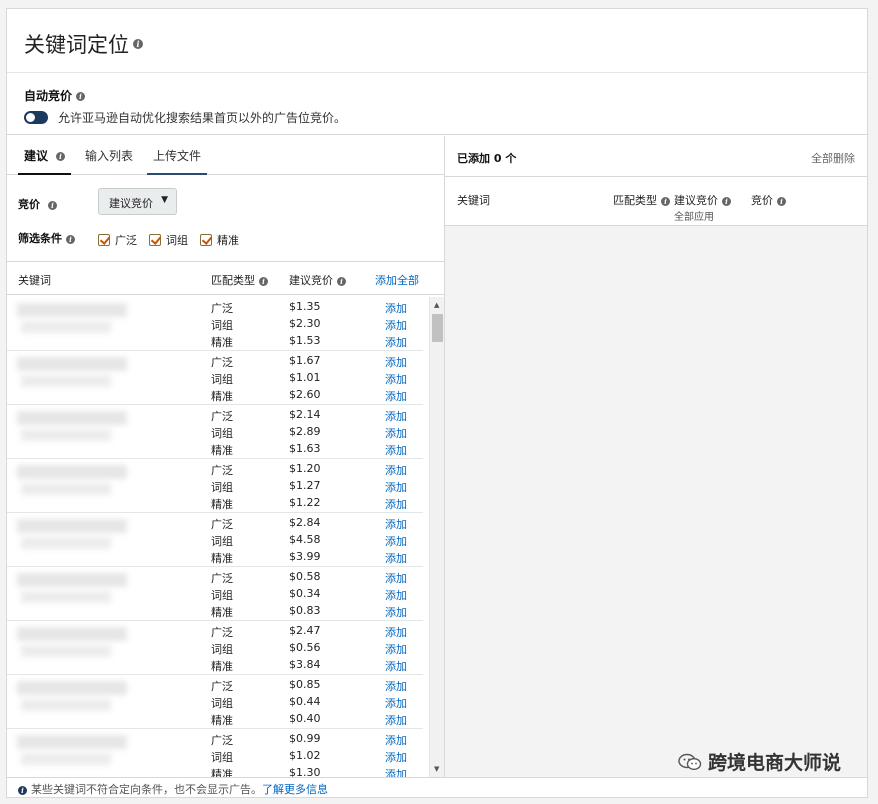  I want to click on tab-bar: 建议 i 输入列表 上传文件, so click(225, 155).